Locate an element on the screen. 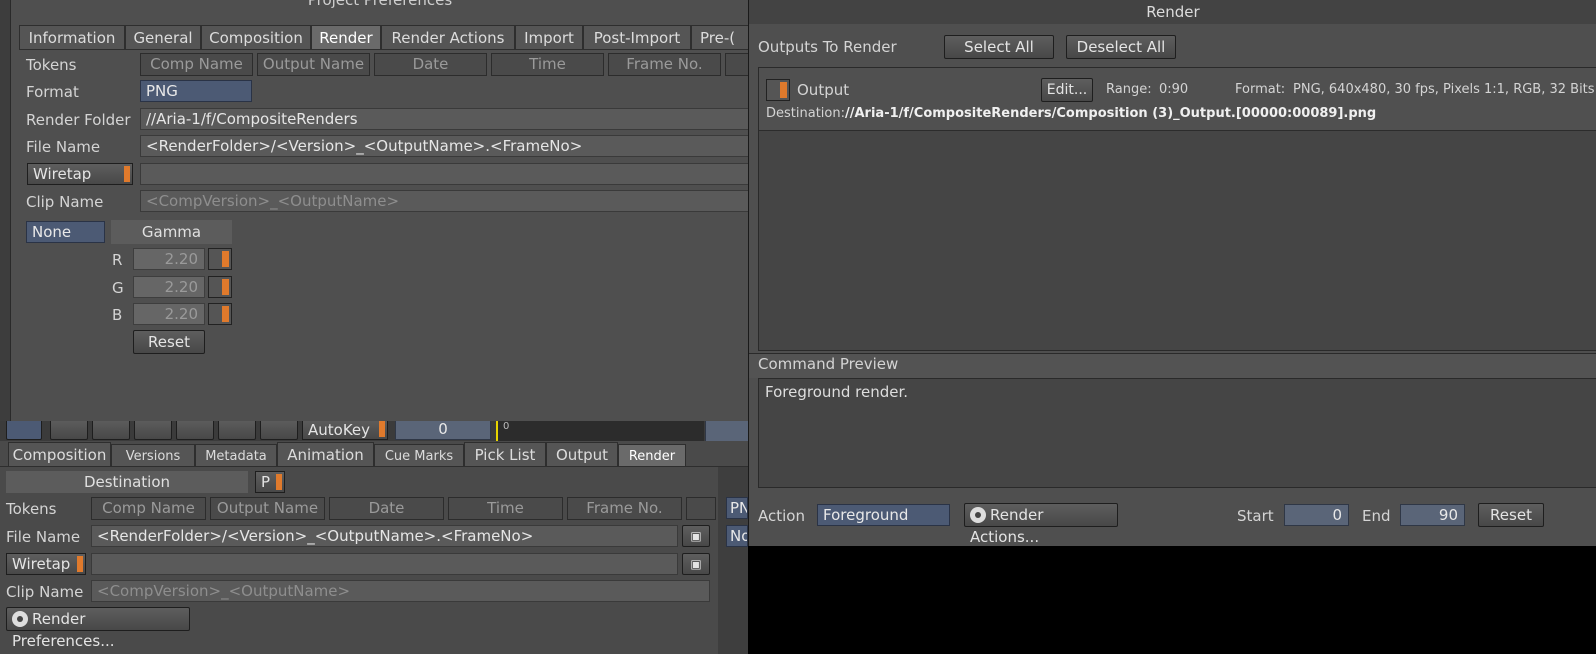 This screenshot has height=654, width=1596. tokens-label: Tokens is located at coordinates (51, 65).